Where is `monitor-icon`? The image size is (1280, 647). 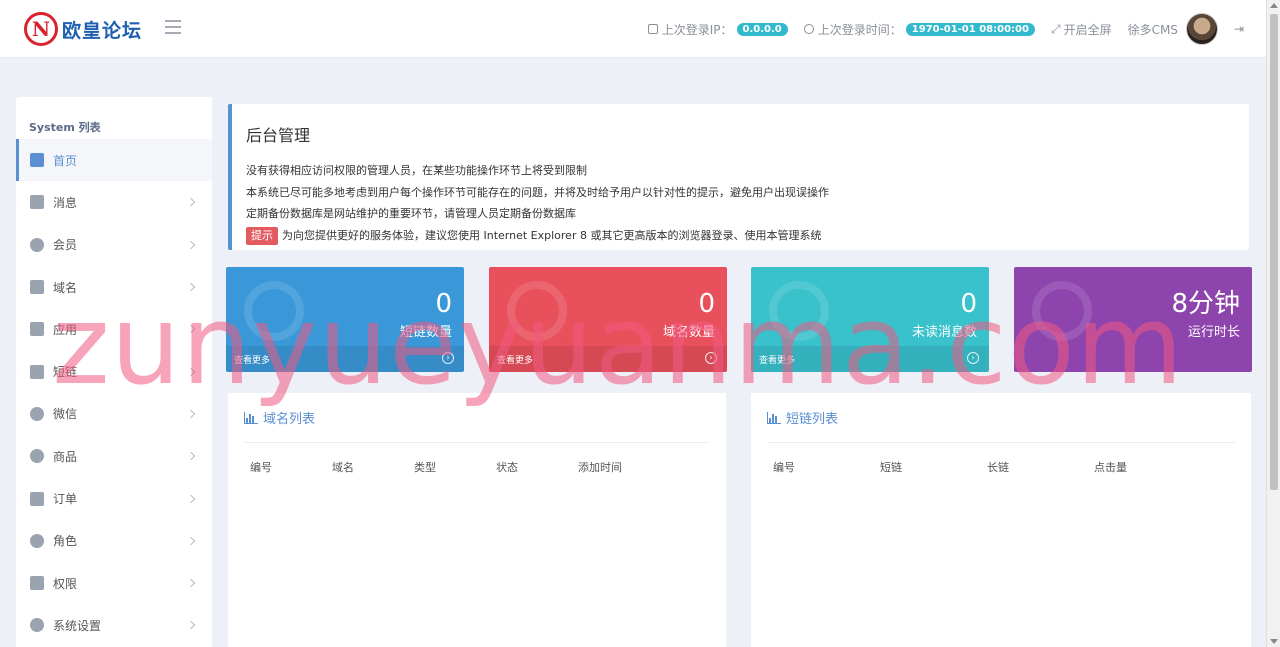 monitor-icon is located at coordinates (652, 29).